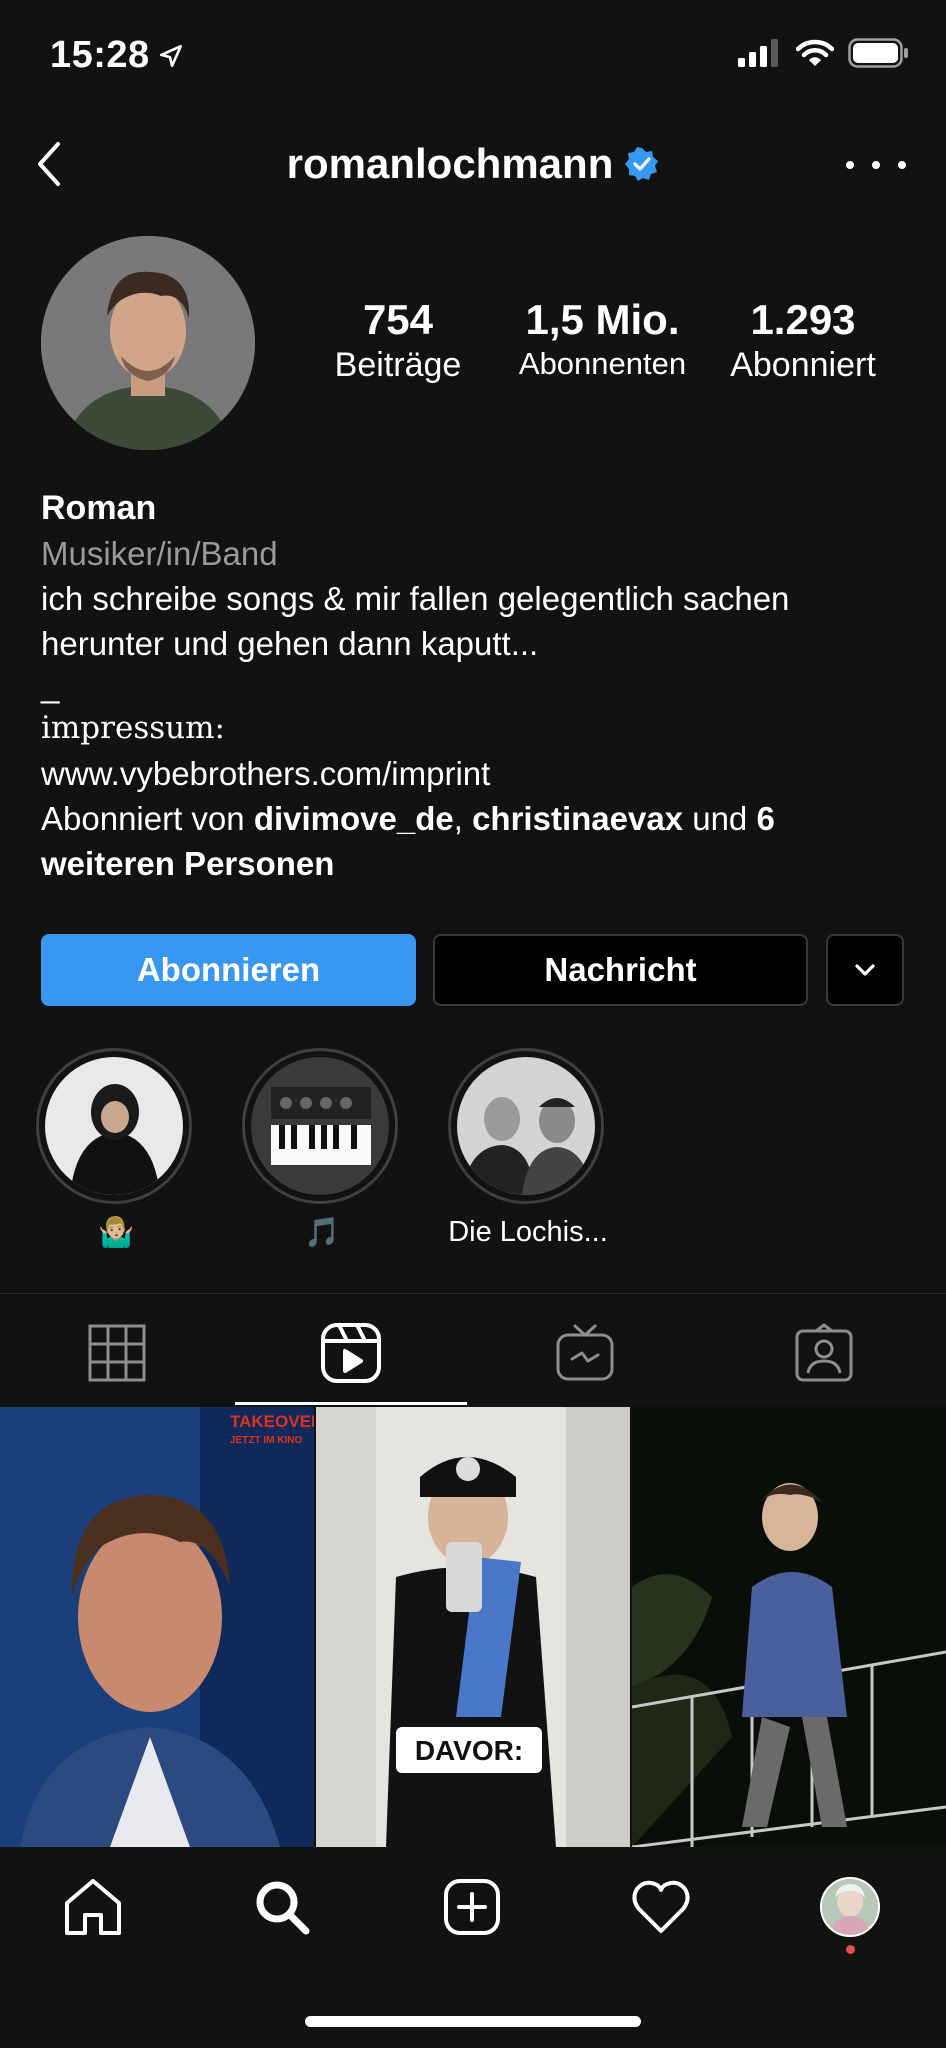 Image resolution: width=946 pixels, height=2048 pixels. Describe the element at coordinates (116, 1233) in the screenshot. I see `highlight-label: 🤷🏼‍♂️` at that location.